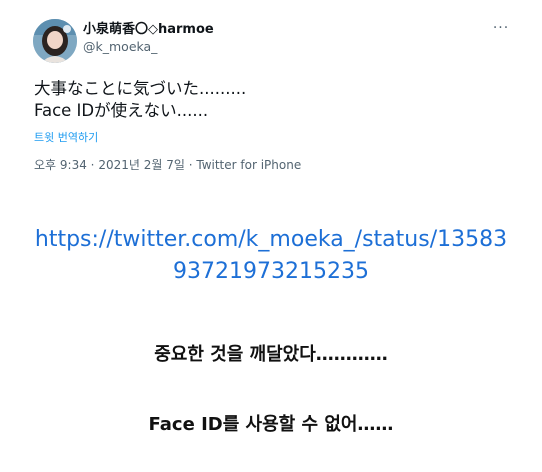  I want to click on username-handle: @k_moeka_, so click(148, 47).